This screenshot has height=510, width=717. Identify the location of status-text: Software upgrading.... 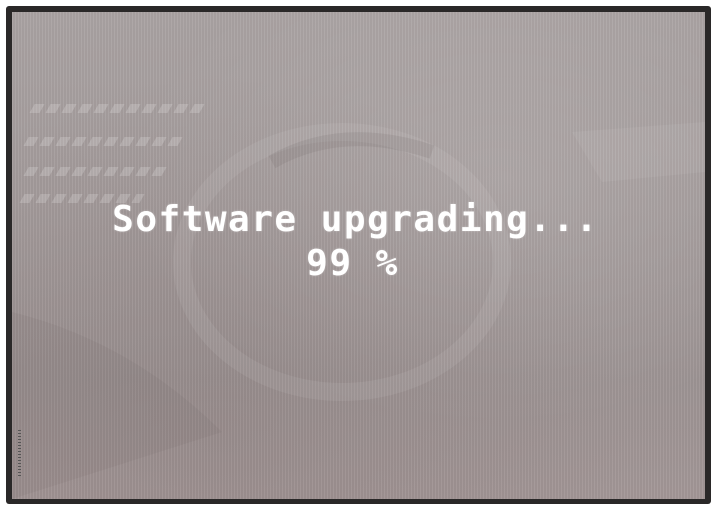
(355, 219).